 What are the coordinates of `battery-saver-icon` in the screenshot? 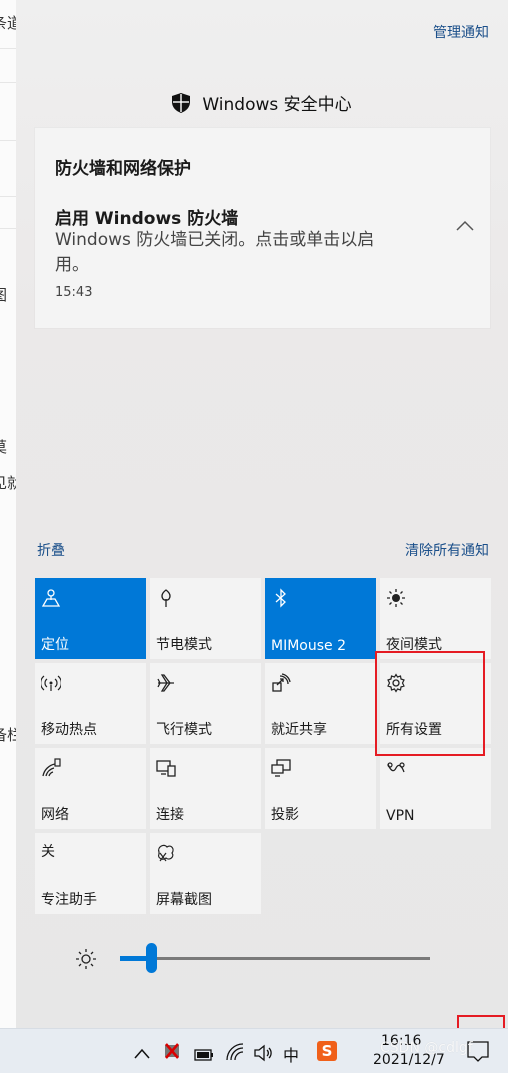 It's located at (166, 598).